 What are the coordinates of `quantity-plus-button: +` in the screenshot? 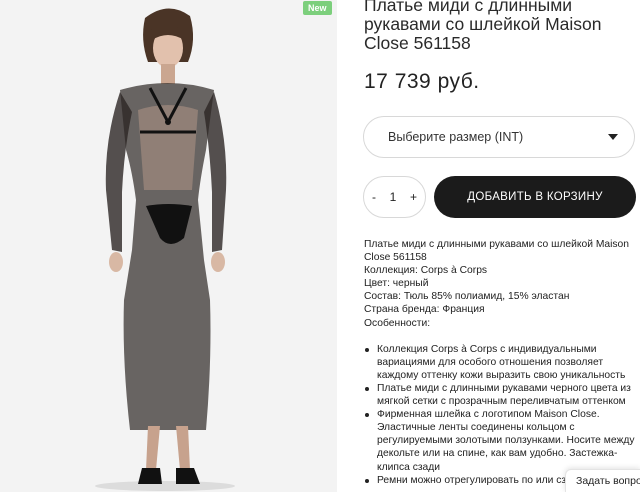 It's located at (413, 197).